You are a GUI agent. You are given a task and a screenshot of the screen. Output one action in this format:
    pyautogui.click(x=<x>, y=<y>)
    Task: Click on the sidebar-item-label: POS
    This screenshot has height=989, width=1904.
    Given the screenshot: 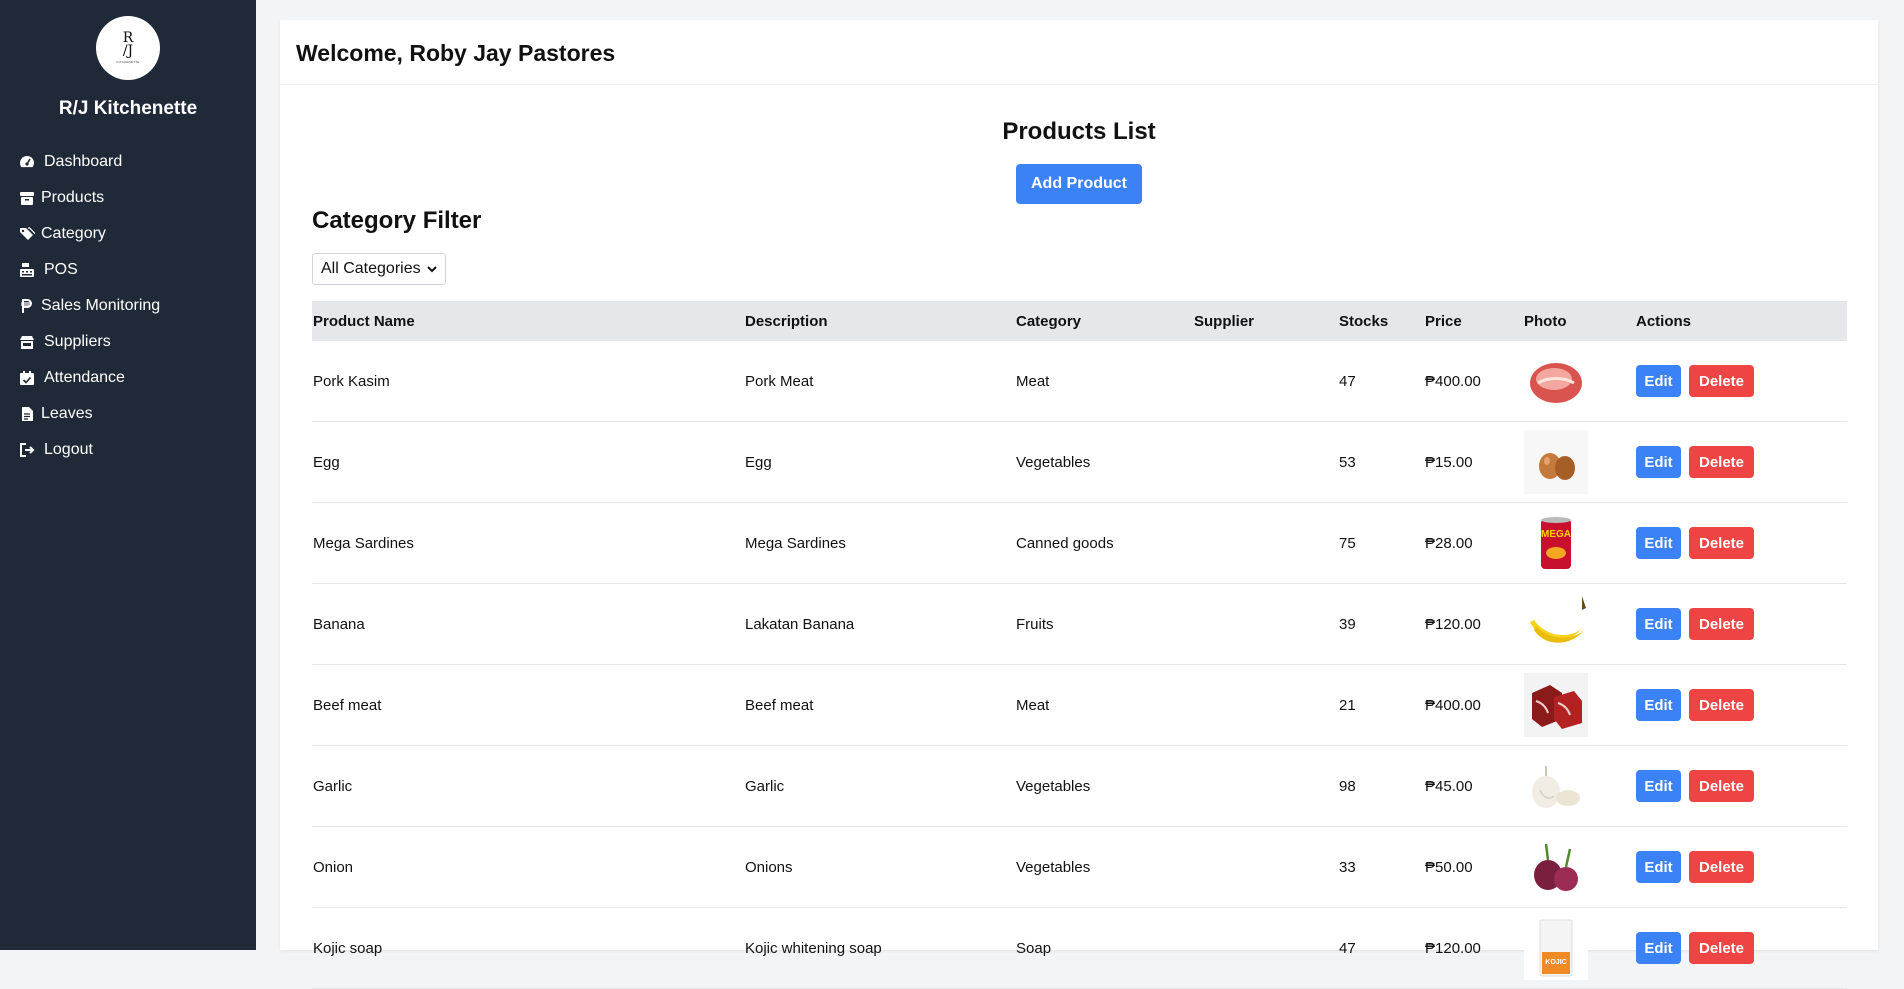 What is the action you would take?
    pyautogui.click(x=61, y=269)
    